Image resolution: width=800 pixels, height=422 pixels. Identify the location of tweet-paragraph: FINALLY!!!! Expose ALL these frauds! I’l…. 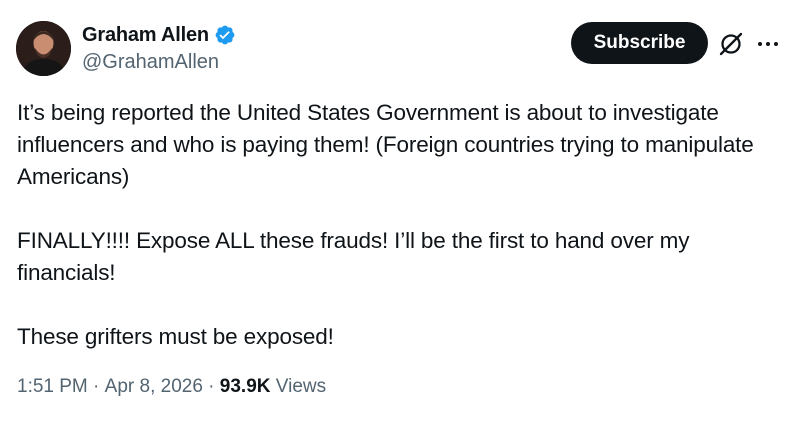
(353, 256).